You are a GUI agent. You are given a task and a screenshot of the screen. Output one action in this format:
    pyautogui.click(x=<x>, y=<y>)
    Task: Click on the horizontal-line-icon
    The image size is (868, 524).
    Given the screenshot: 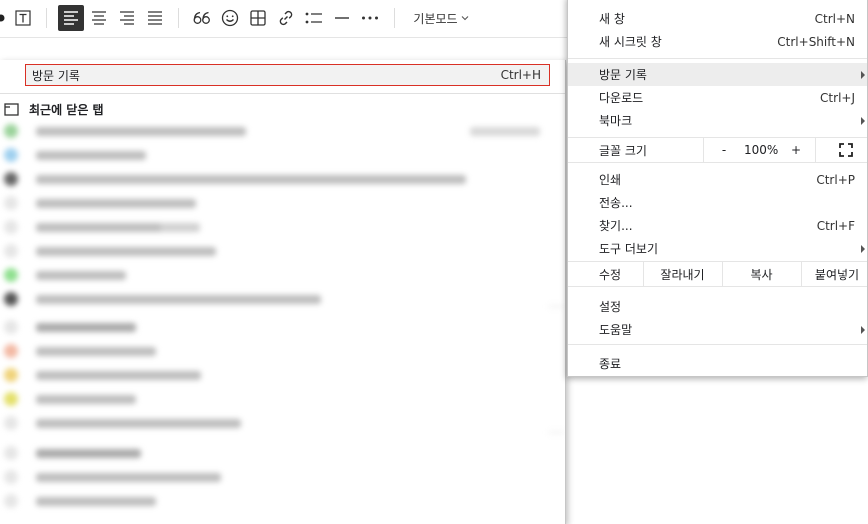 What is the action you would take?
    pyautogui.click(x=342, y=18)
    